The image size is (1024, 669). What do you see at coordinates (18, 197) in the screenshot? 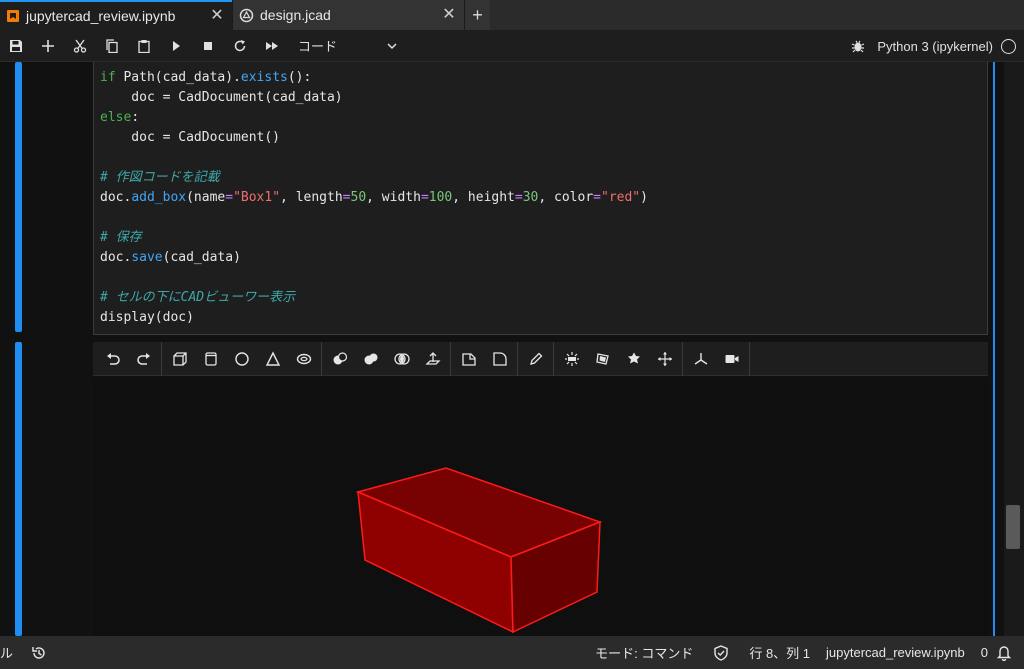
I see `cell-collapser` at bounding box center [18, 197].